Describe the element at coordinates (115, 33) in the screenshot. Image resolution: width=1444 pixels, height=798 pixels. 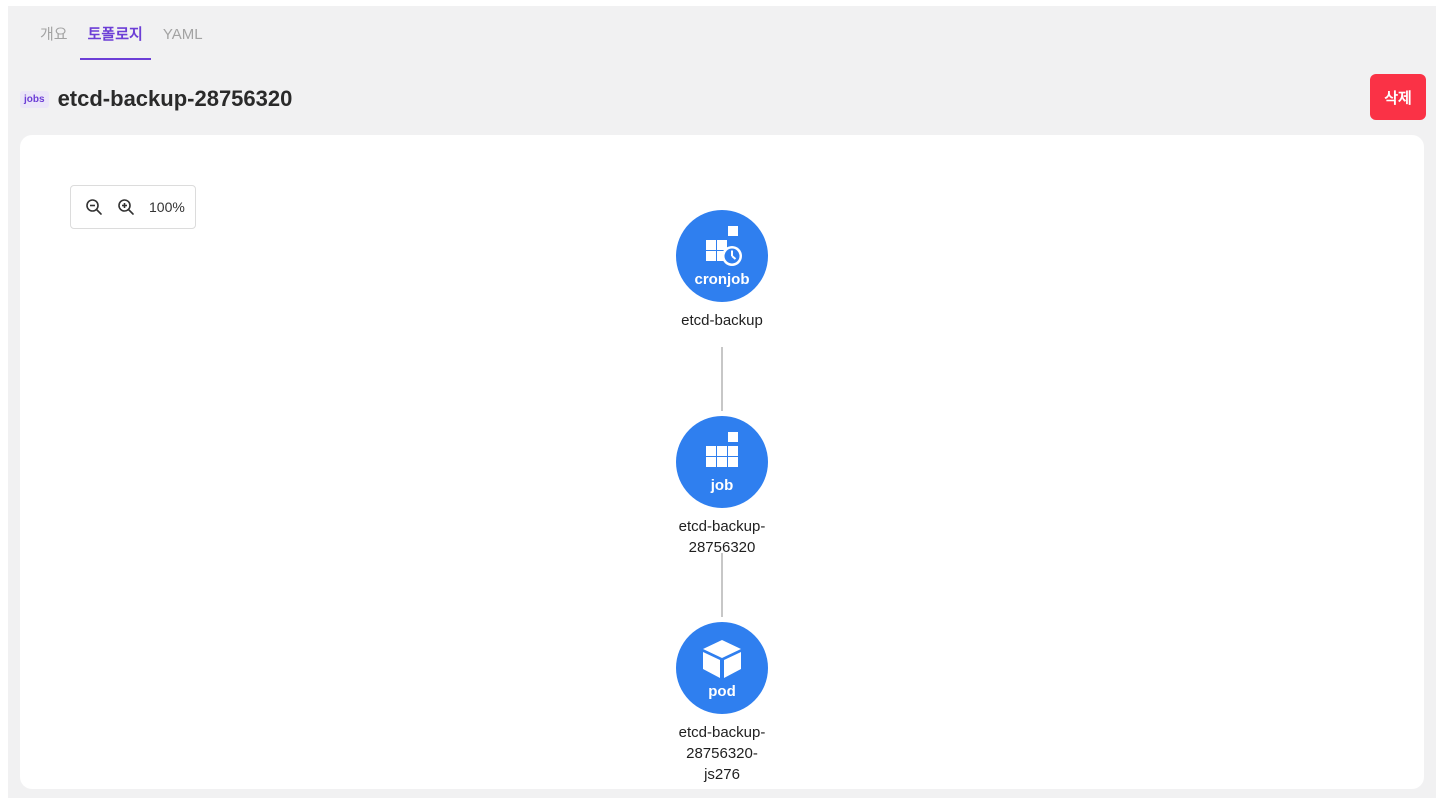
I see `tab-topology: 토폴로지` at that location.